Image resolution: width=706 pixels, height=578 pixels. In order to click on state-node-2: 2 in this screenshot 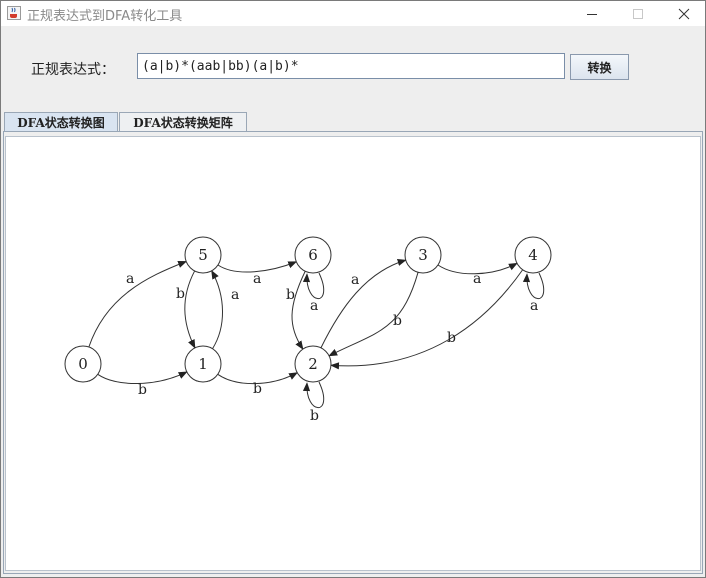, I will do `click(313, 364)`.